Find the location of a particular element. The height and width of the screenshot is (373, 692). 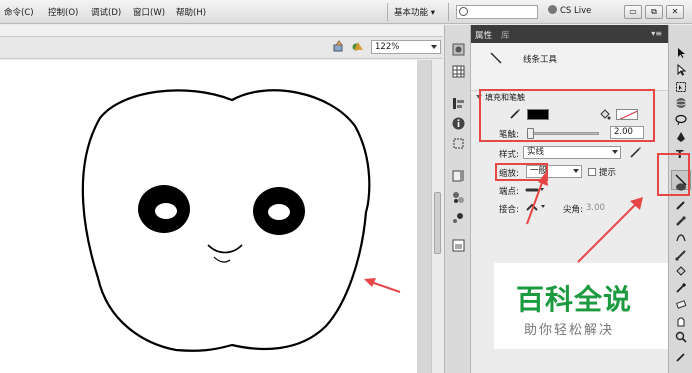

annotation-arrow-scale is located at coordinates (535, 202).